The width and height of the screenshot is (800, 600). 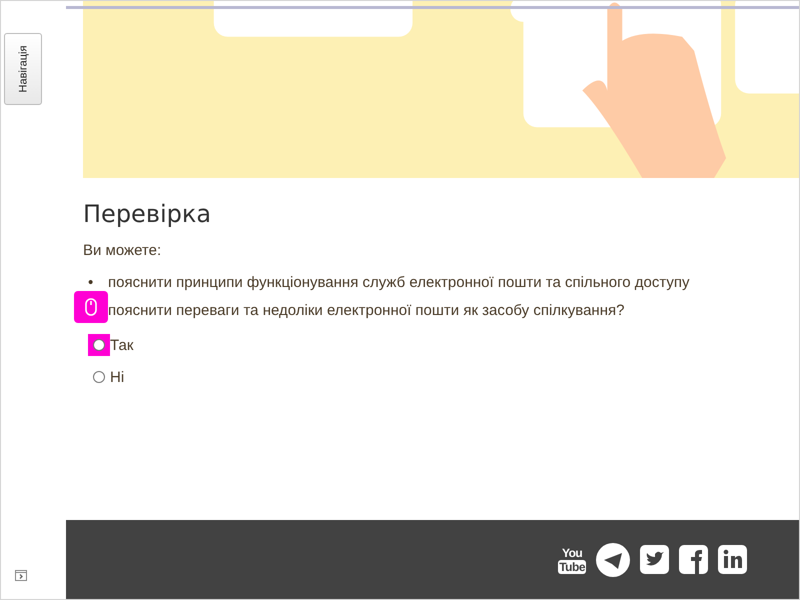 What do you see at coordinates (147, 214) in the screenshot?
I see `section-heading: Перевірка` at bounding box center [147, 214].